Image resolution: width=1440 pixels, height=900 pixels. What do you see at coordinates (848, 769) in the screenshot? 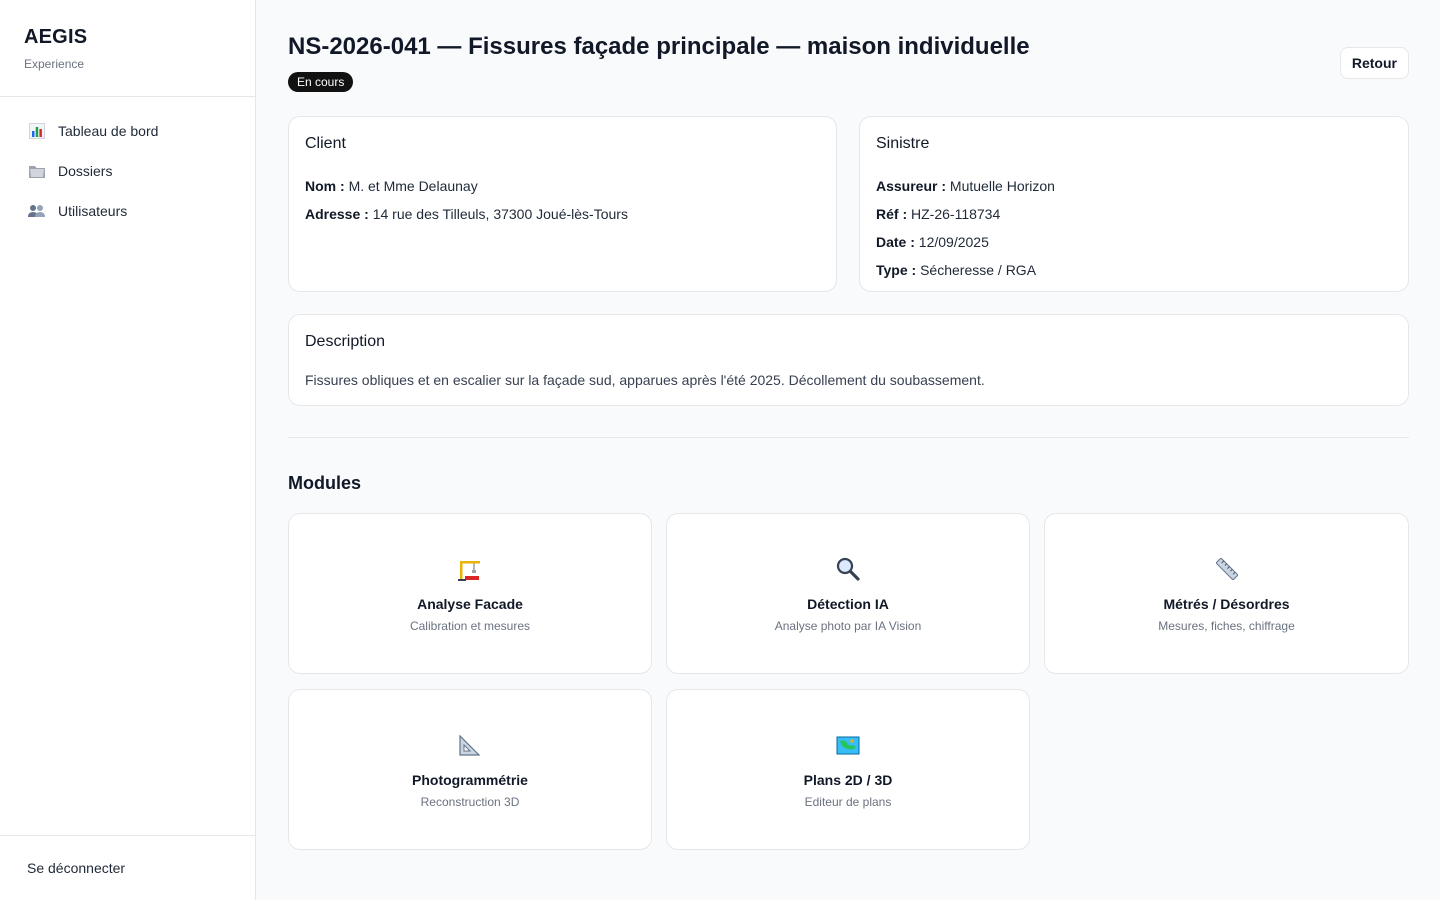
I see `module-plans-2d-3d: Plans 2D / 3D Editeur de plans` at bounding box center [848, 769].